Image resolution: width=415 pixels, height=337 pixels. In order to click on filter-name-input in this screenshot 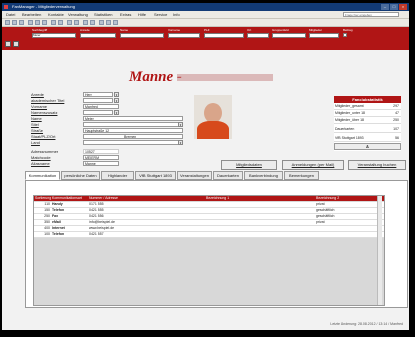, I will do `click(142, 35)`.